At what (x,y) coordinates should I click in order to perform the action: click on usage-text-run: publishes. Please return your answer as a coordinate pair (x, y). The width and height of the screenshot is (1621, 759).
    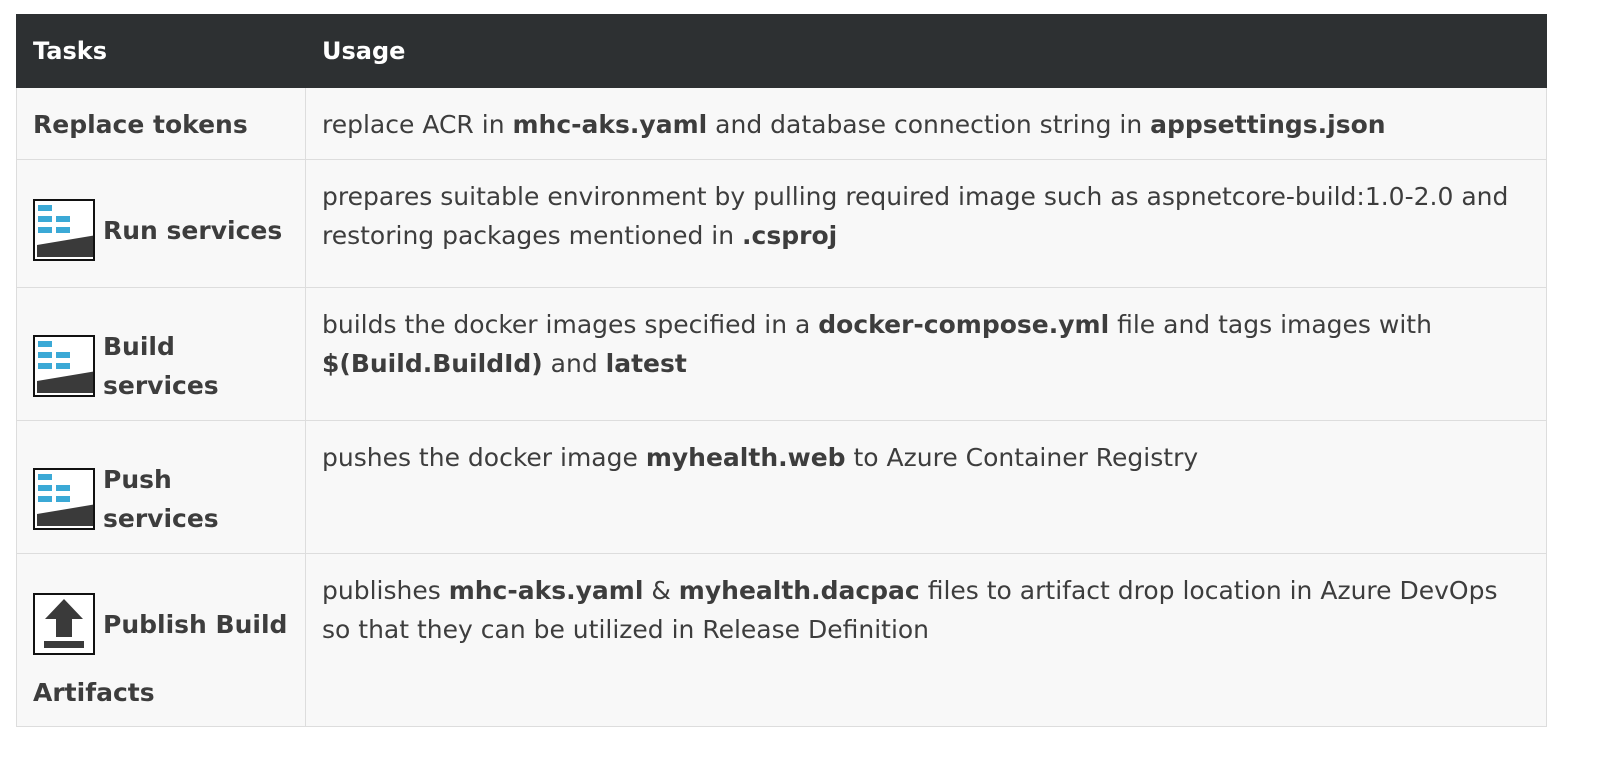
    Looking at the image, I should click on (385, 590).